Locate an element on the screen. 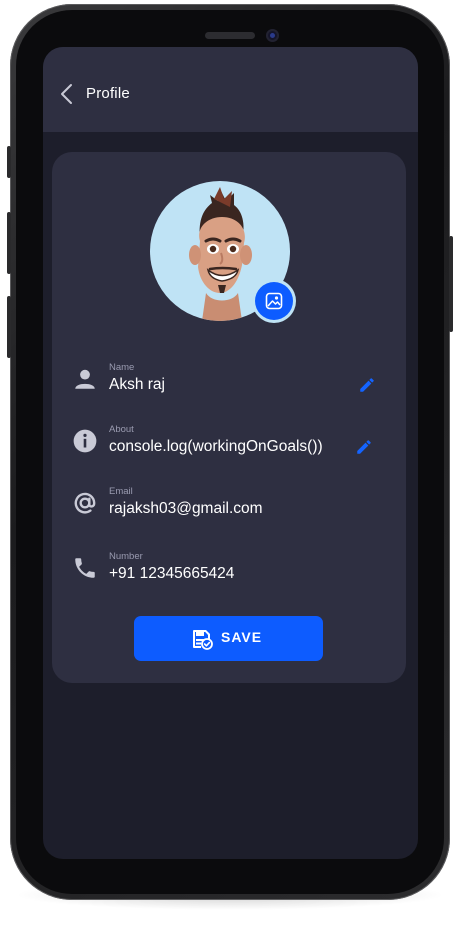 Image resolution: width=460 pixels, height=930 pixels. name-value: Aksh raj is located at coordinates (137, 384).